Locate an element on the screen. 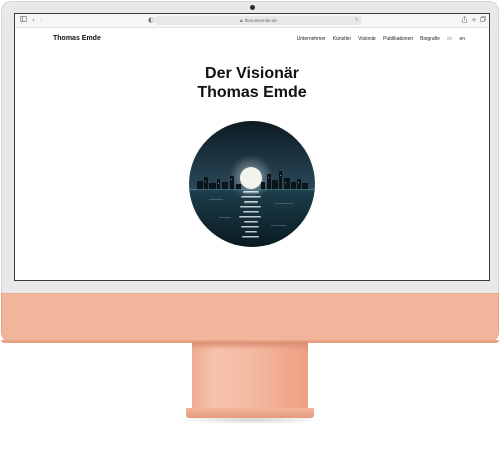  language-en: en is located at coordinates (462, 39).